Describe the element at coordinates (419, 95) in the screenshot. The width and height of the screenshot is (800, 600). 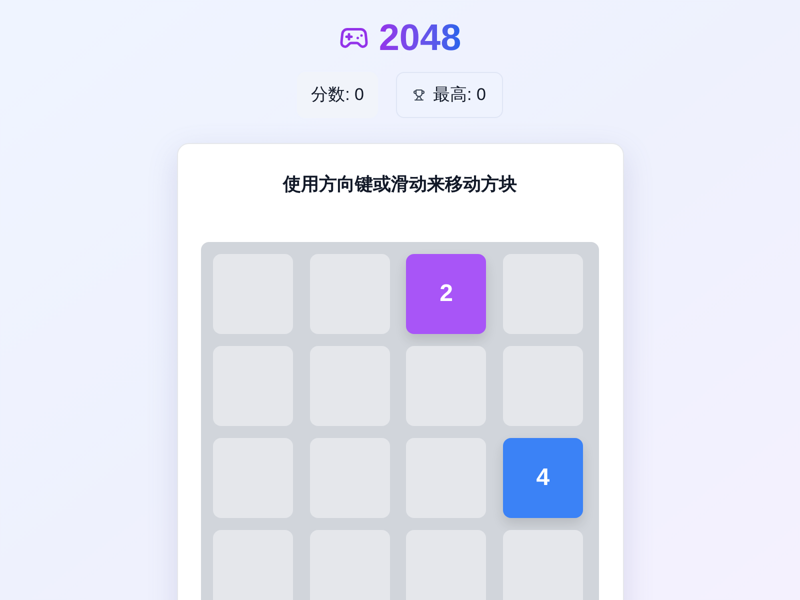
I see `trophy-icon` at that location.